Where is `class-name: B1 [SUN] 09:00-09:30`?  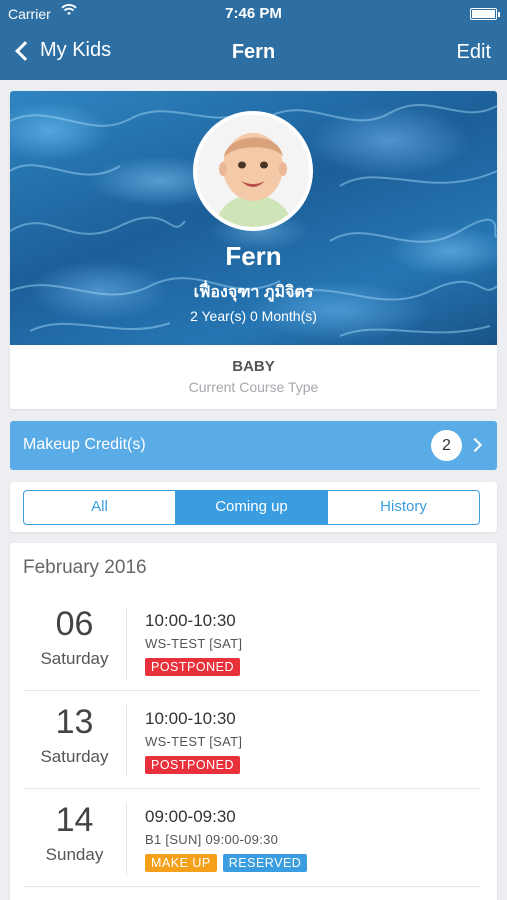
class-name: B1 [SUN] 09:00-09:30 is located at coordinates (212, 839).